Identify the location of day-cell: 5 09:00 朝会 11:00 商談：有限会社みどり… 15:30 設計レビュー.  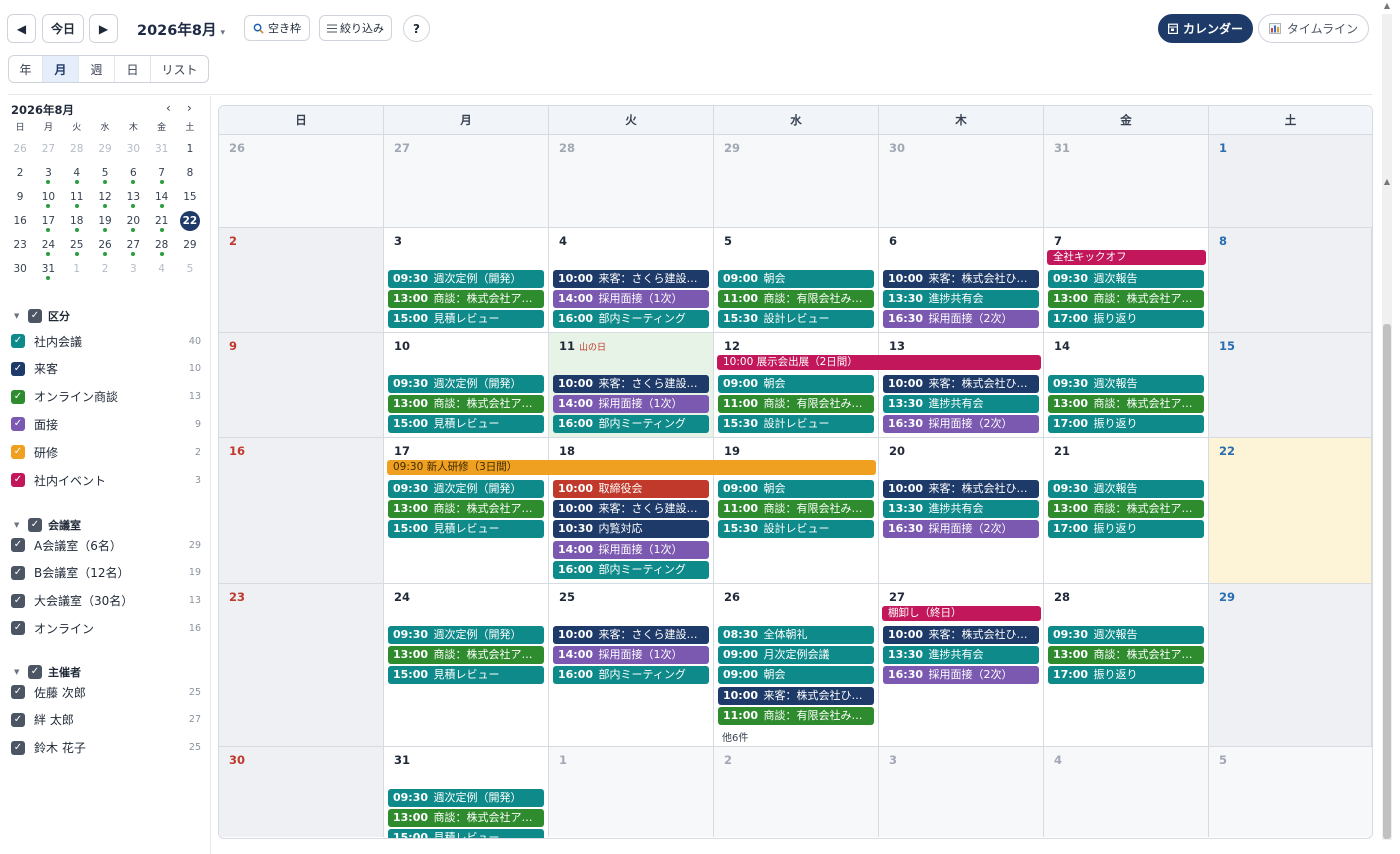
(796, 280).